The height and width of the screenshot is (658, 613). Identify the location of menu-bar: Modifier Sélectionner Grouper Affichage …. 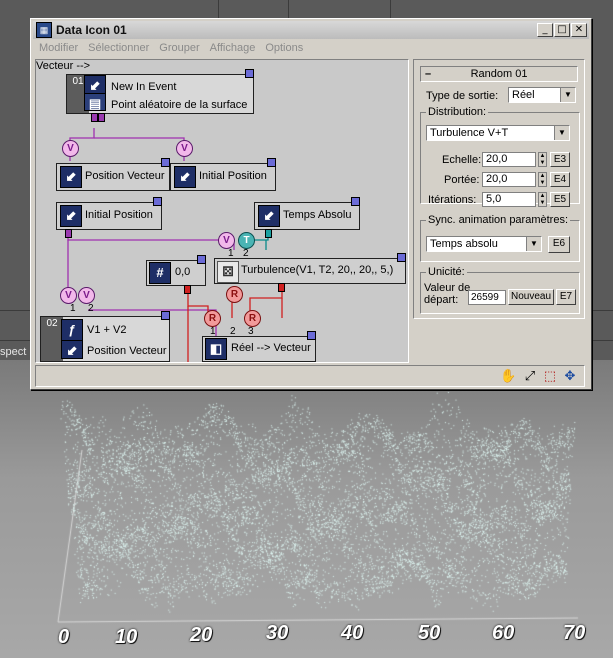
(172, 48).